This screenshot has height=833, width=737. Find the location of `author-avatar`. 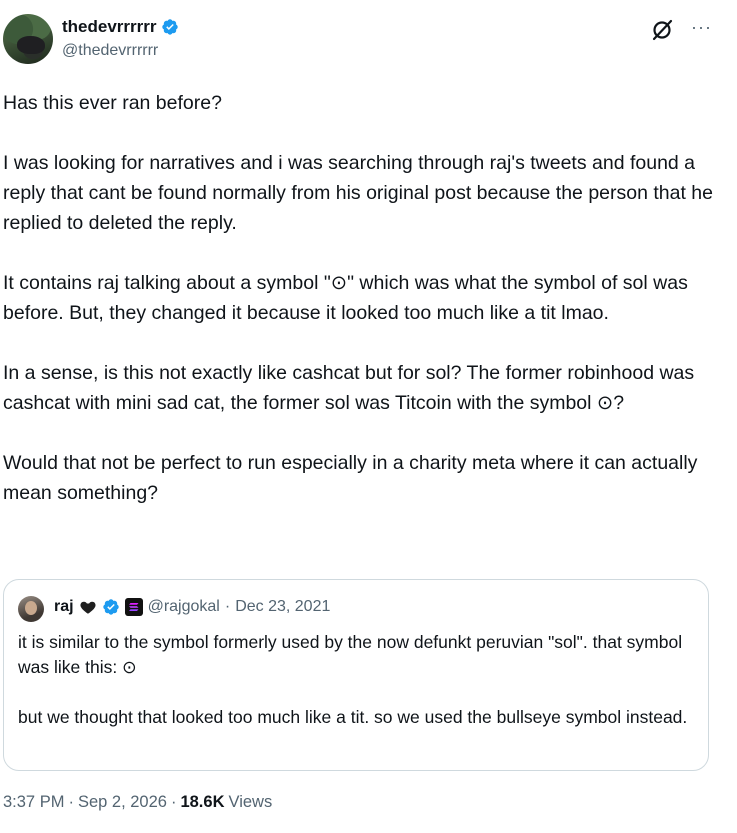

author-avatar is located at coordinates (28, 39).